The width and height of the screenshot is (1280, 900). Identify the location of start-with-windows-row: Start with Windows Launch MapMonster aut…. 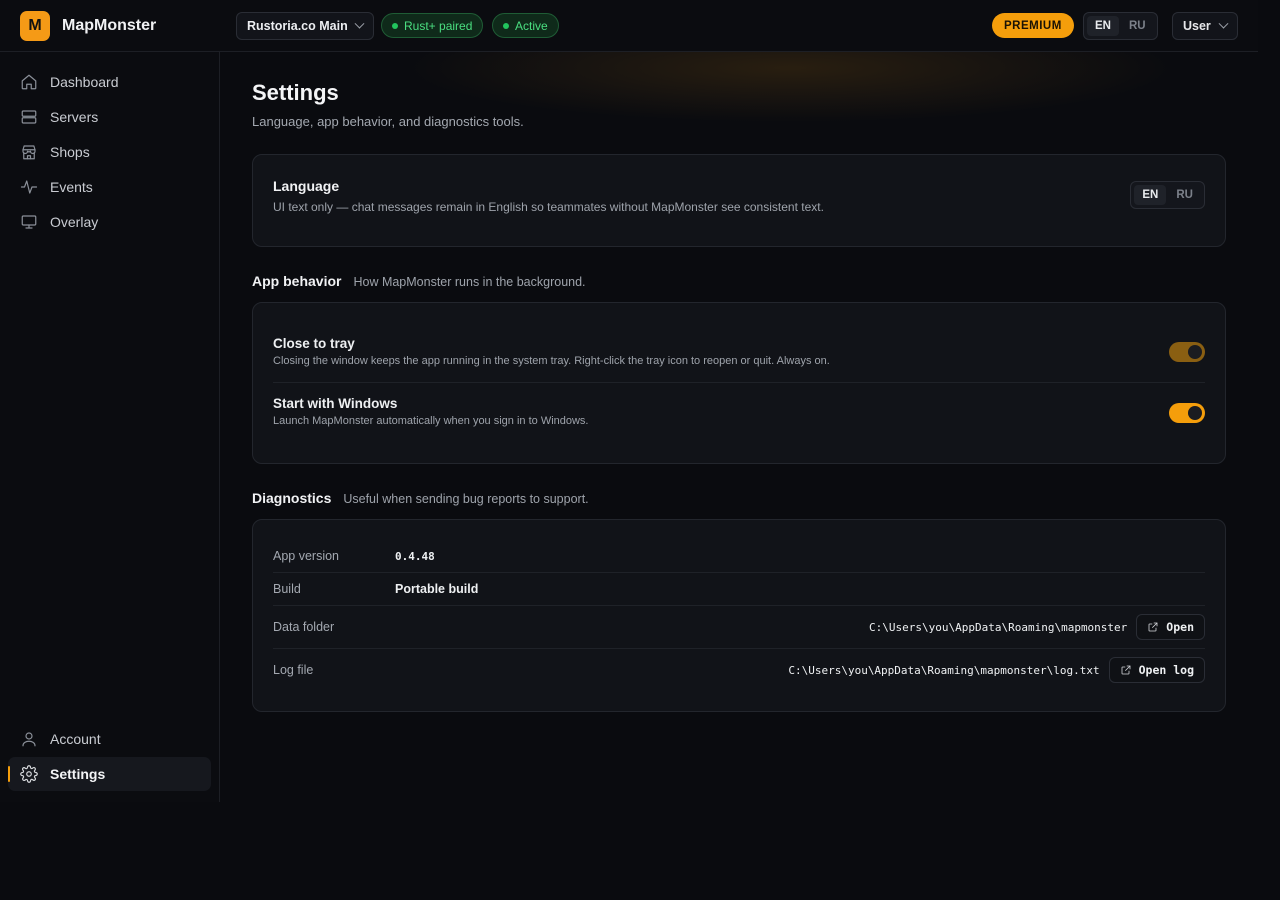
(739, 413).